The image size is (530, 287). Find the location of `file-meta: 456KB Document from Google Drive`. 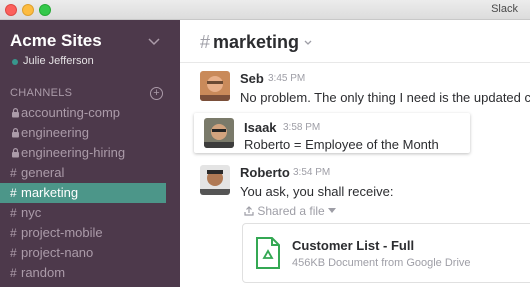

file-meta: 456KB Document from Google Drive is located at coordinates (381, 263).